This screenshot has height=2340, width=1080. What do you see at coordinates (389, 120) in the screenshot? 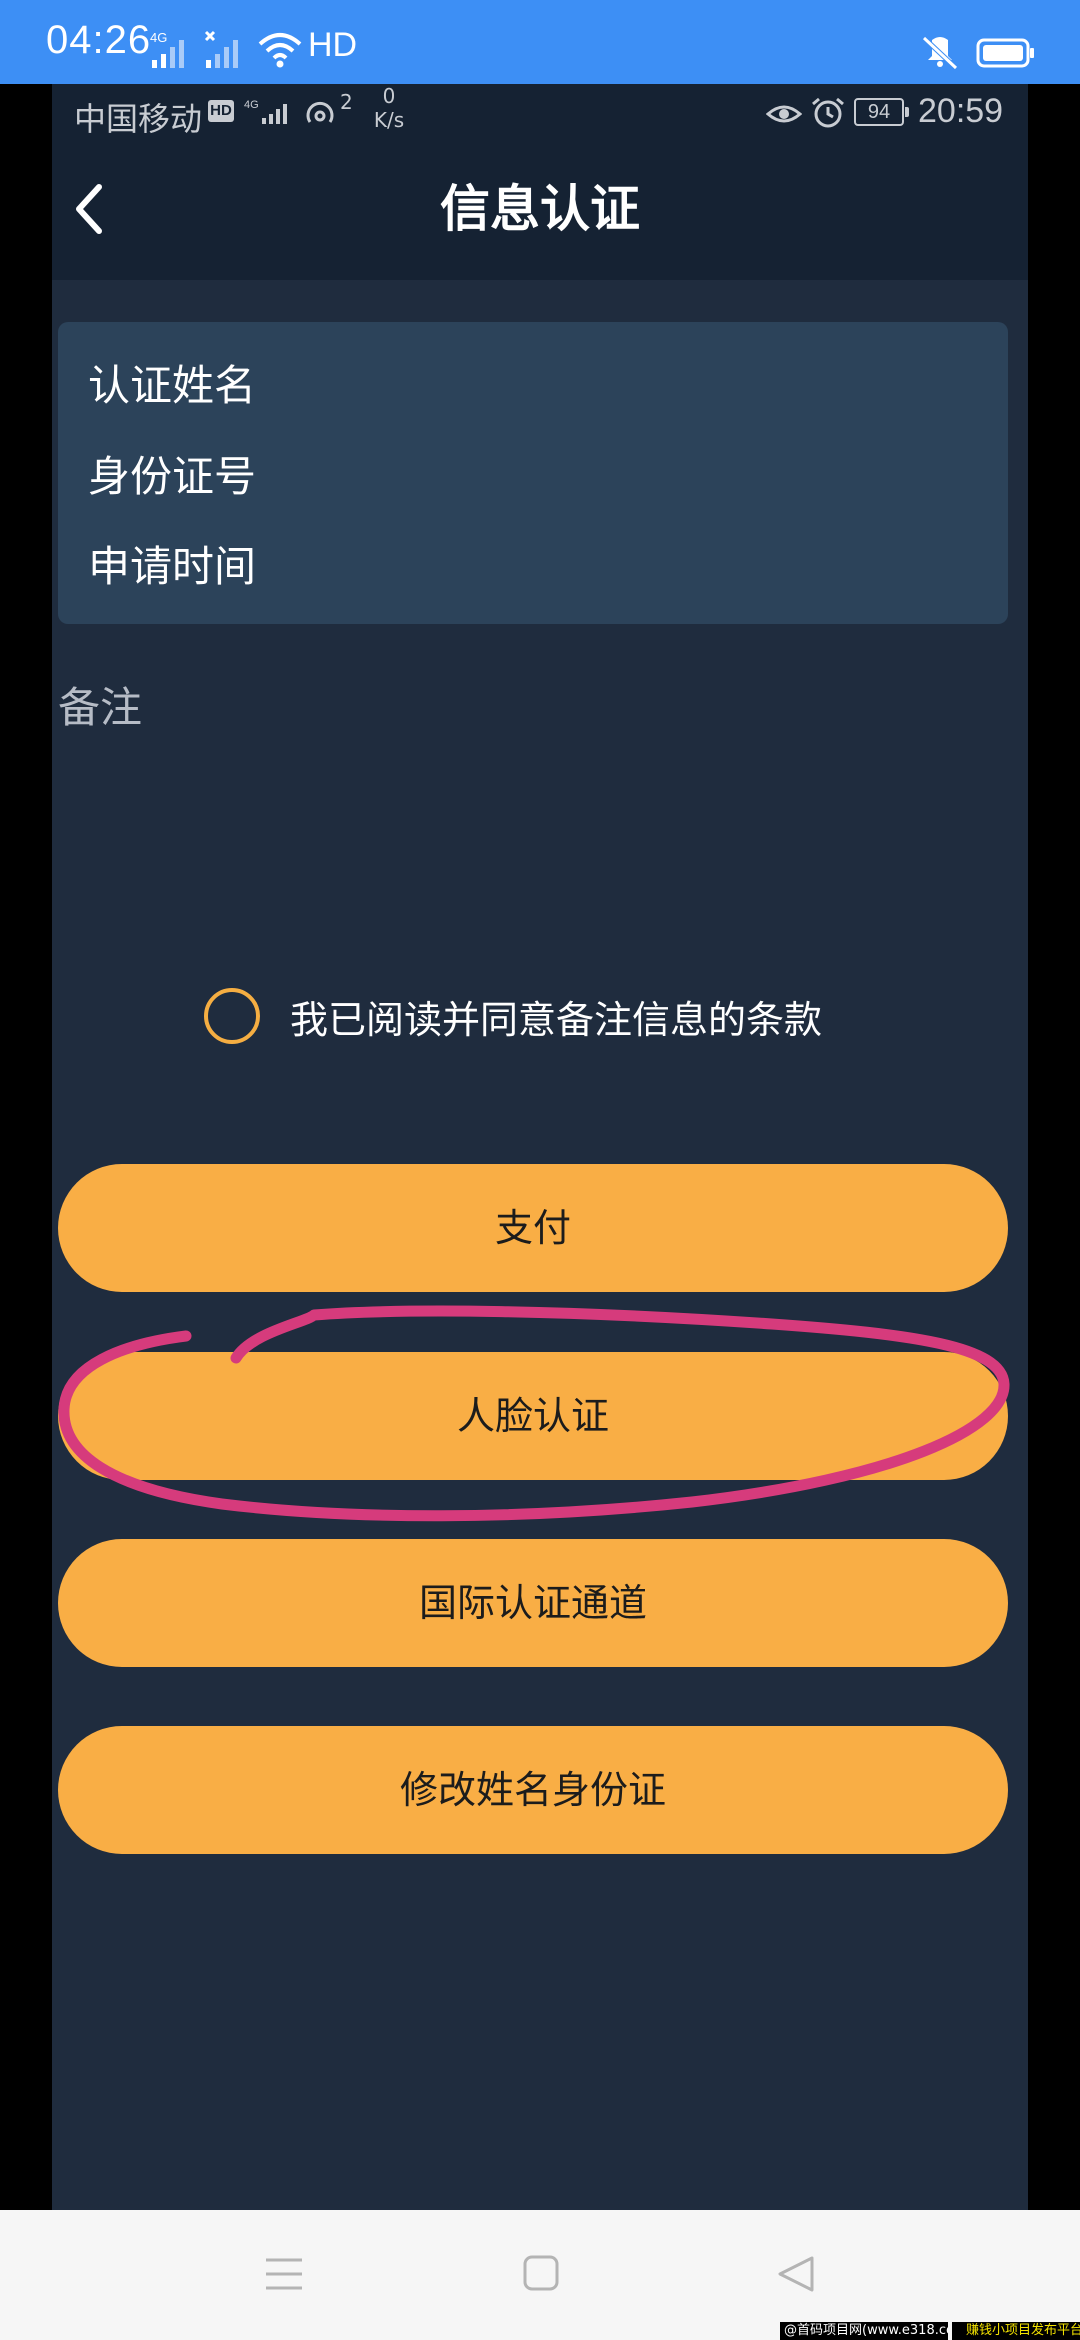
I see `network-rate-unit: K/s` at bounding box center [389, 120].